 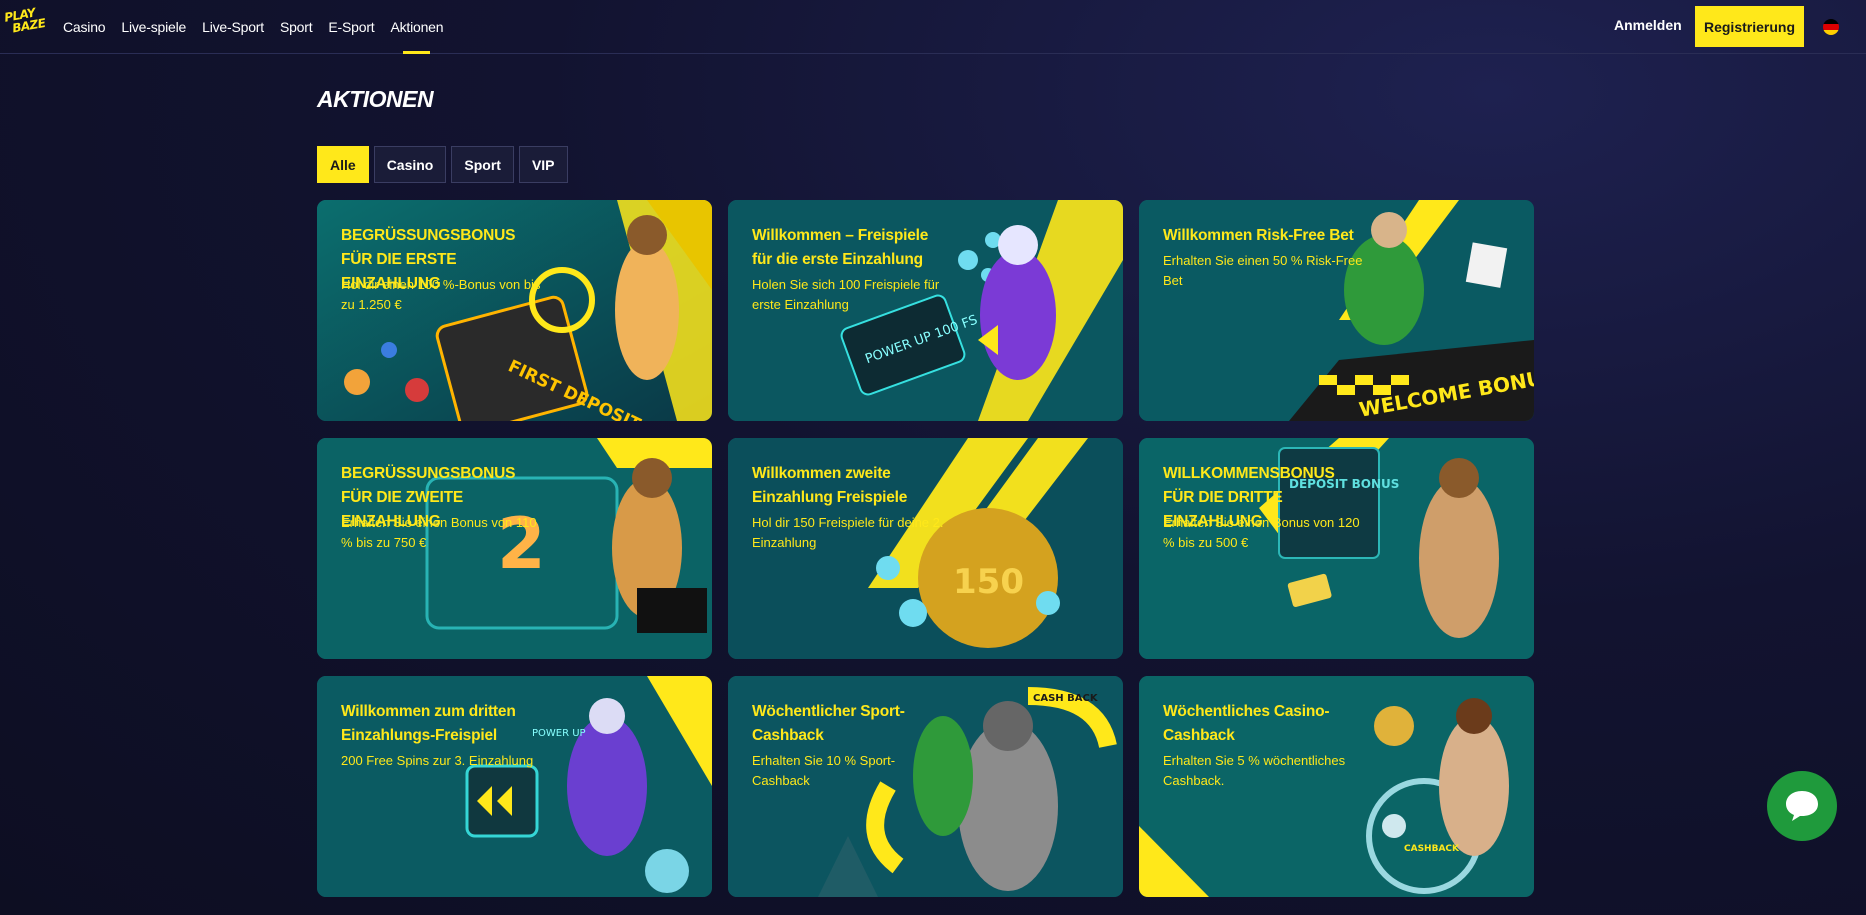 What do you see at coordinates (153, 27) in the screenshot?
I see `nav-item-live-games: Live-spiele` at bounding box center [153, 27].